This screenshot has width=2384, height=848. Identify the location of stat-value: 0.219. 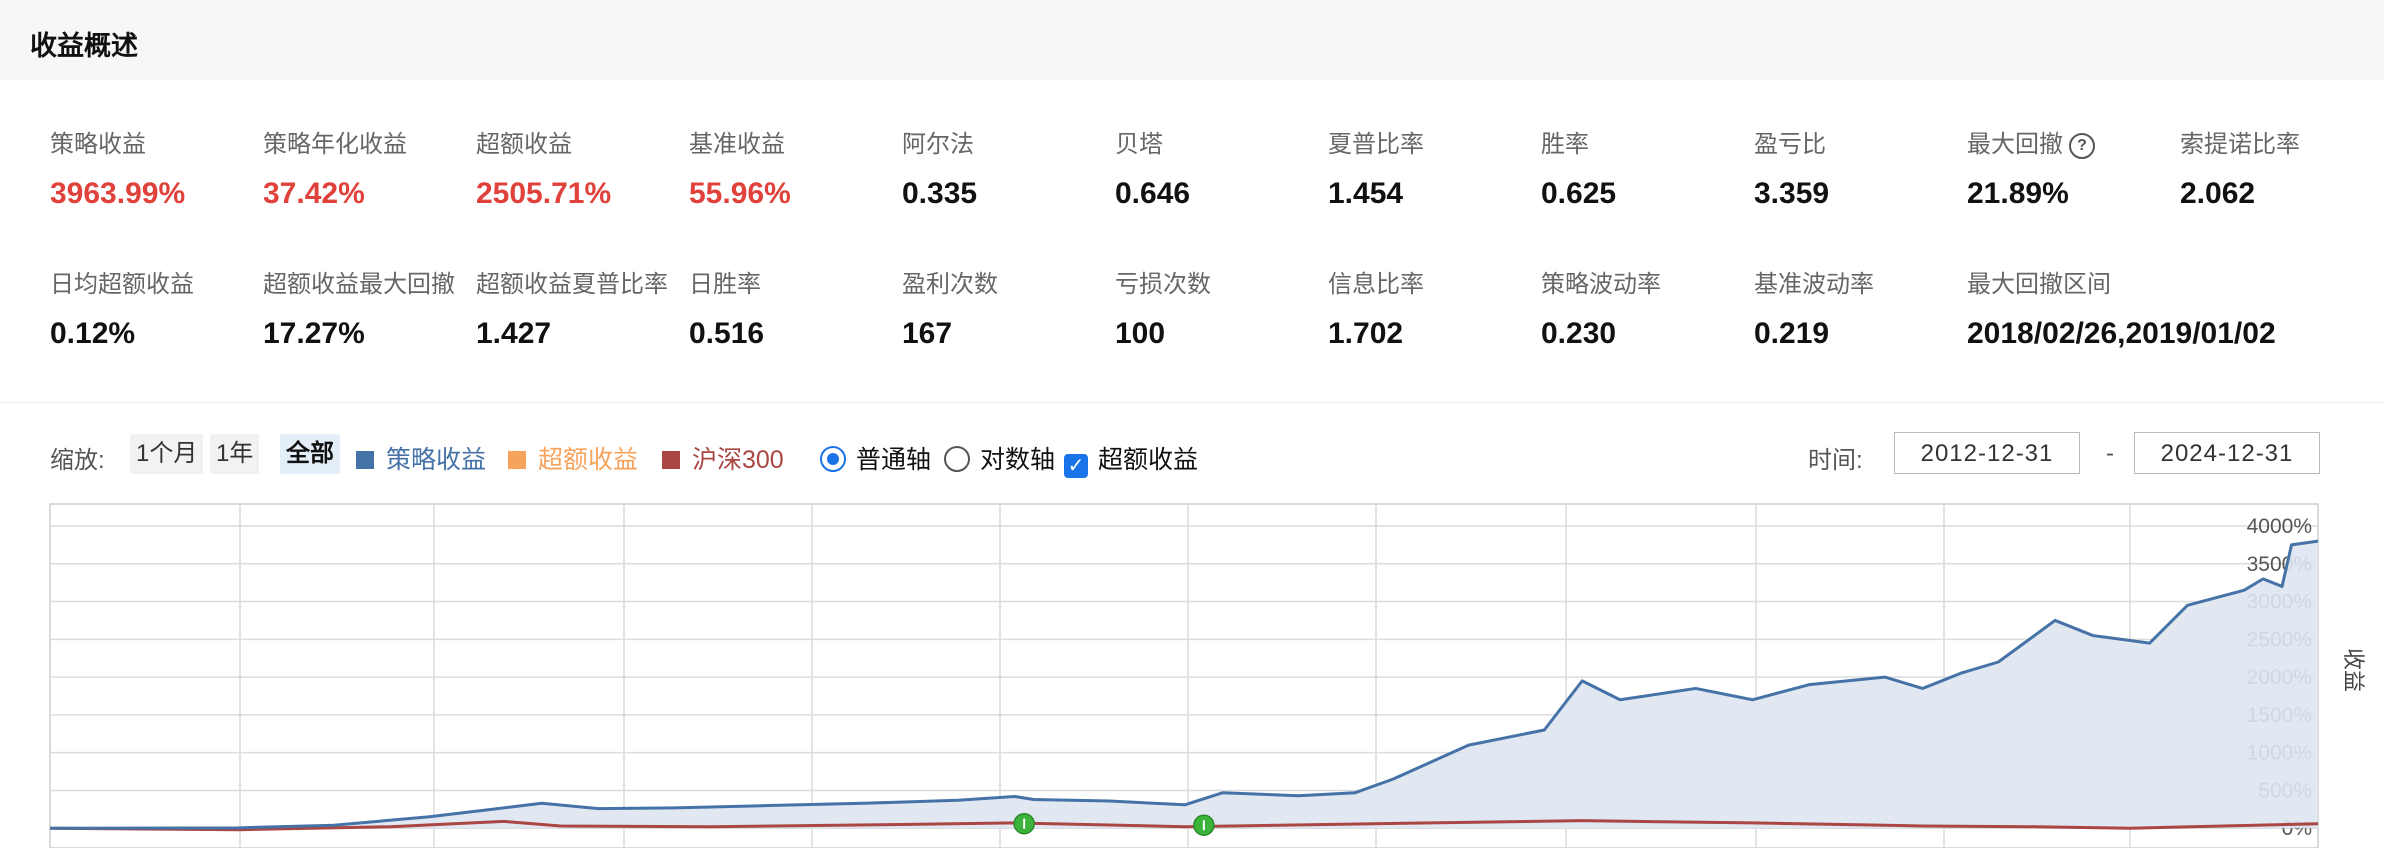
(1792, 333).